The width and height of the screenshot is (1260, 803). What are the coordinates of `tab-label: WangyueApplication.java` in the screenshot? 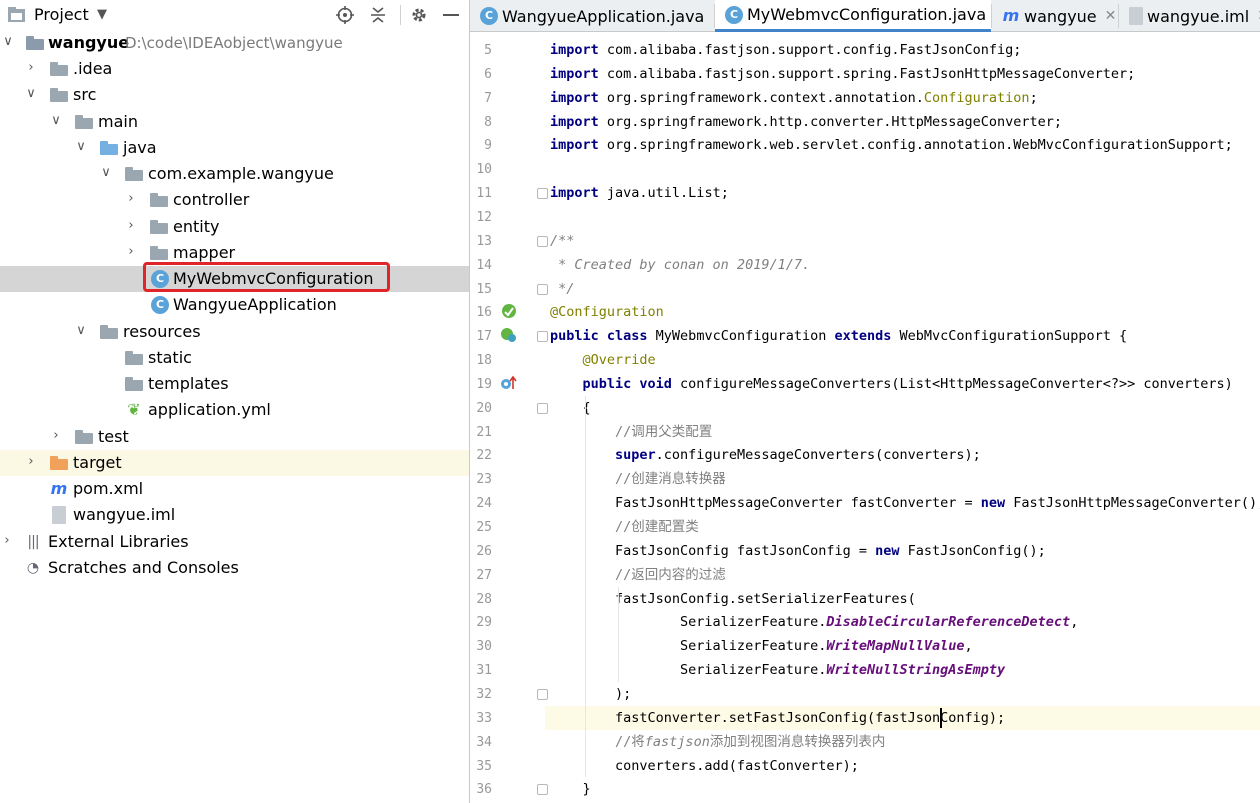 It's located at (603, 16).